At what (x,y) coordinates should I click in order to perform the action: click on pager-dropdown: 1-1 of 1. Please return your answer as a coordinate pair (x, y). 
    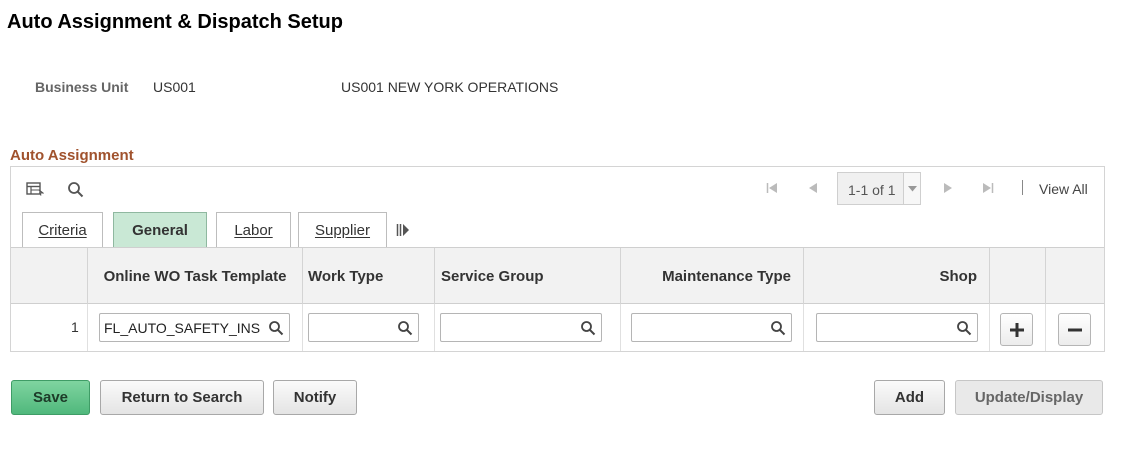
    Looking at the image, I should click on (879, 188).